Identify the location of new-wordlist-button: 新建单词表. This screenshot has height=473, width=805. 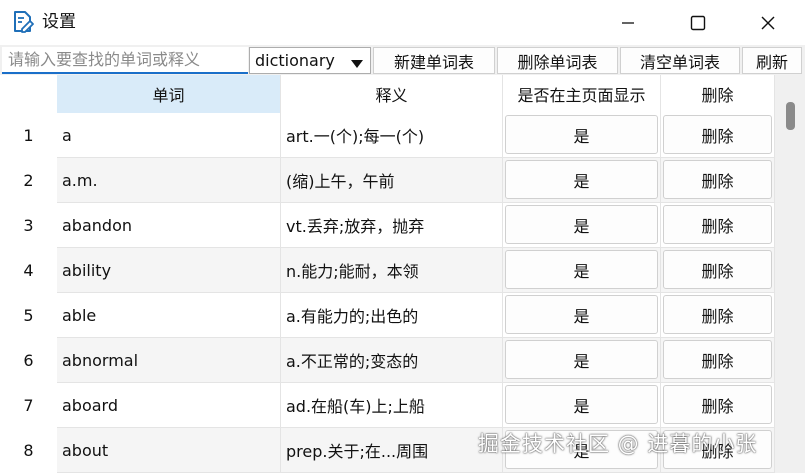
(434, 60).